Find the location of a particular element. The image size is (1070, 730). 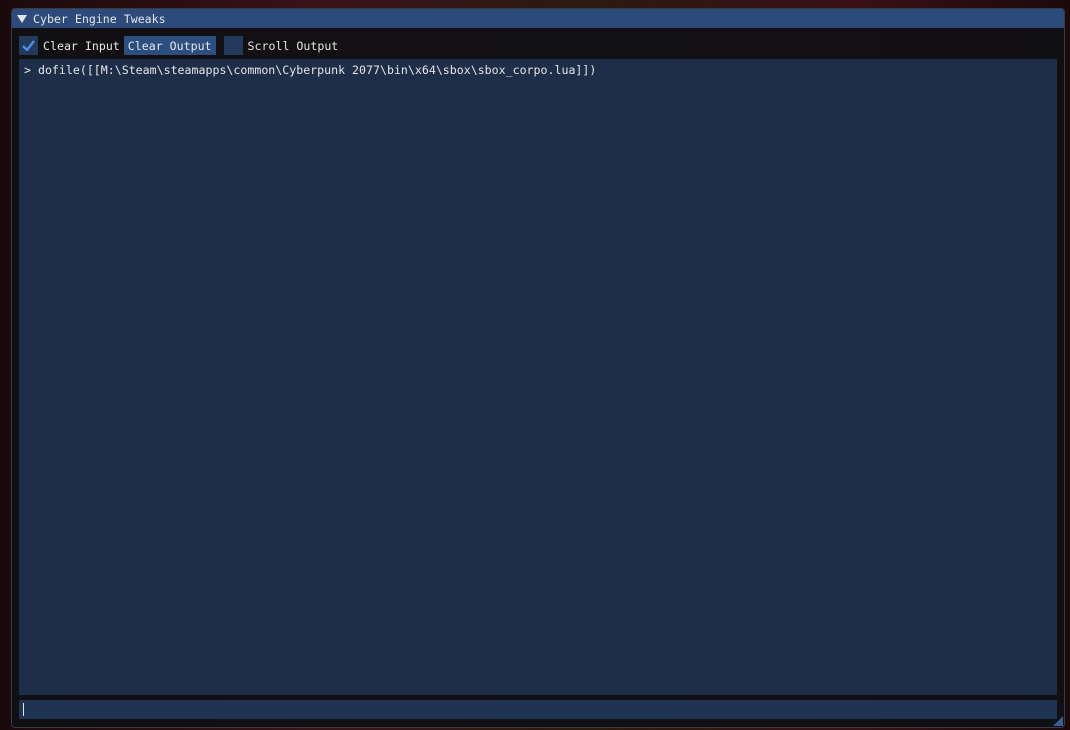

console-input is located at coordinates (538, 709).